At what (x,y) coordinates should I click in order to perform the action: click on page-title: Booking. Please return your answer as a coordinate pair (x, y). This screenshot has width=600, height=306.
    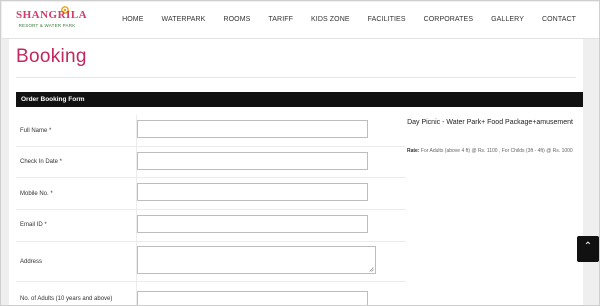
    Looking at the image, I should click on (51, 56).